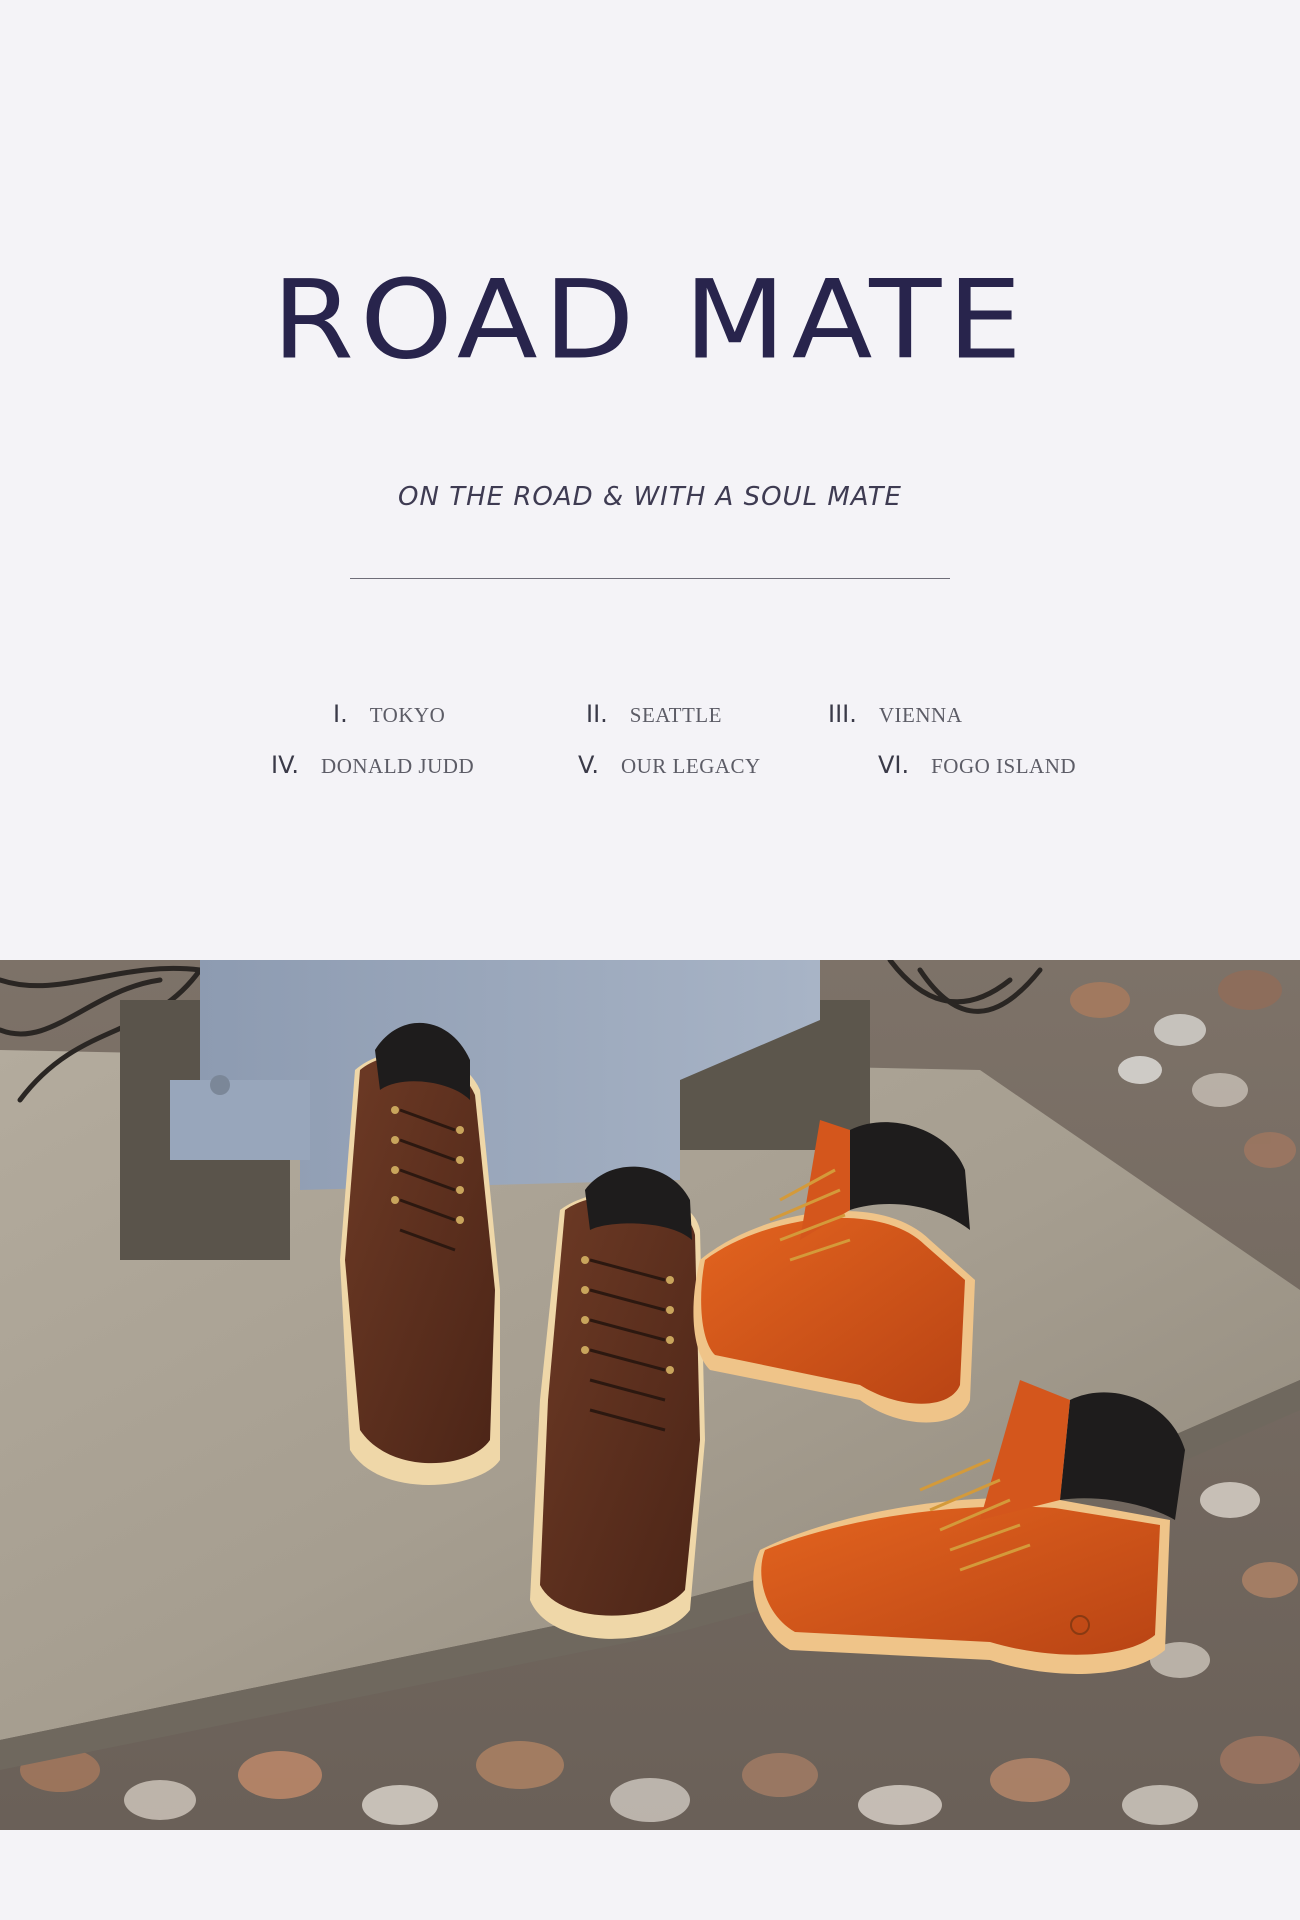  I want to click on toc-numeral: II., so click(597, 714).